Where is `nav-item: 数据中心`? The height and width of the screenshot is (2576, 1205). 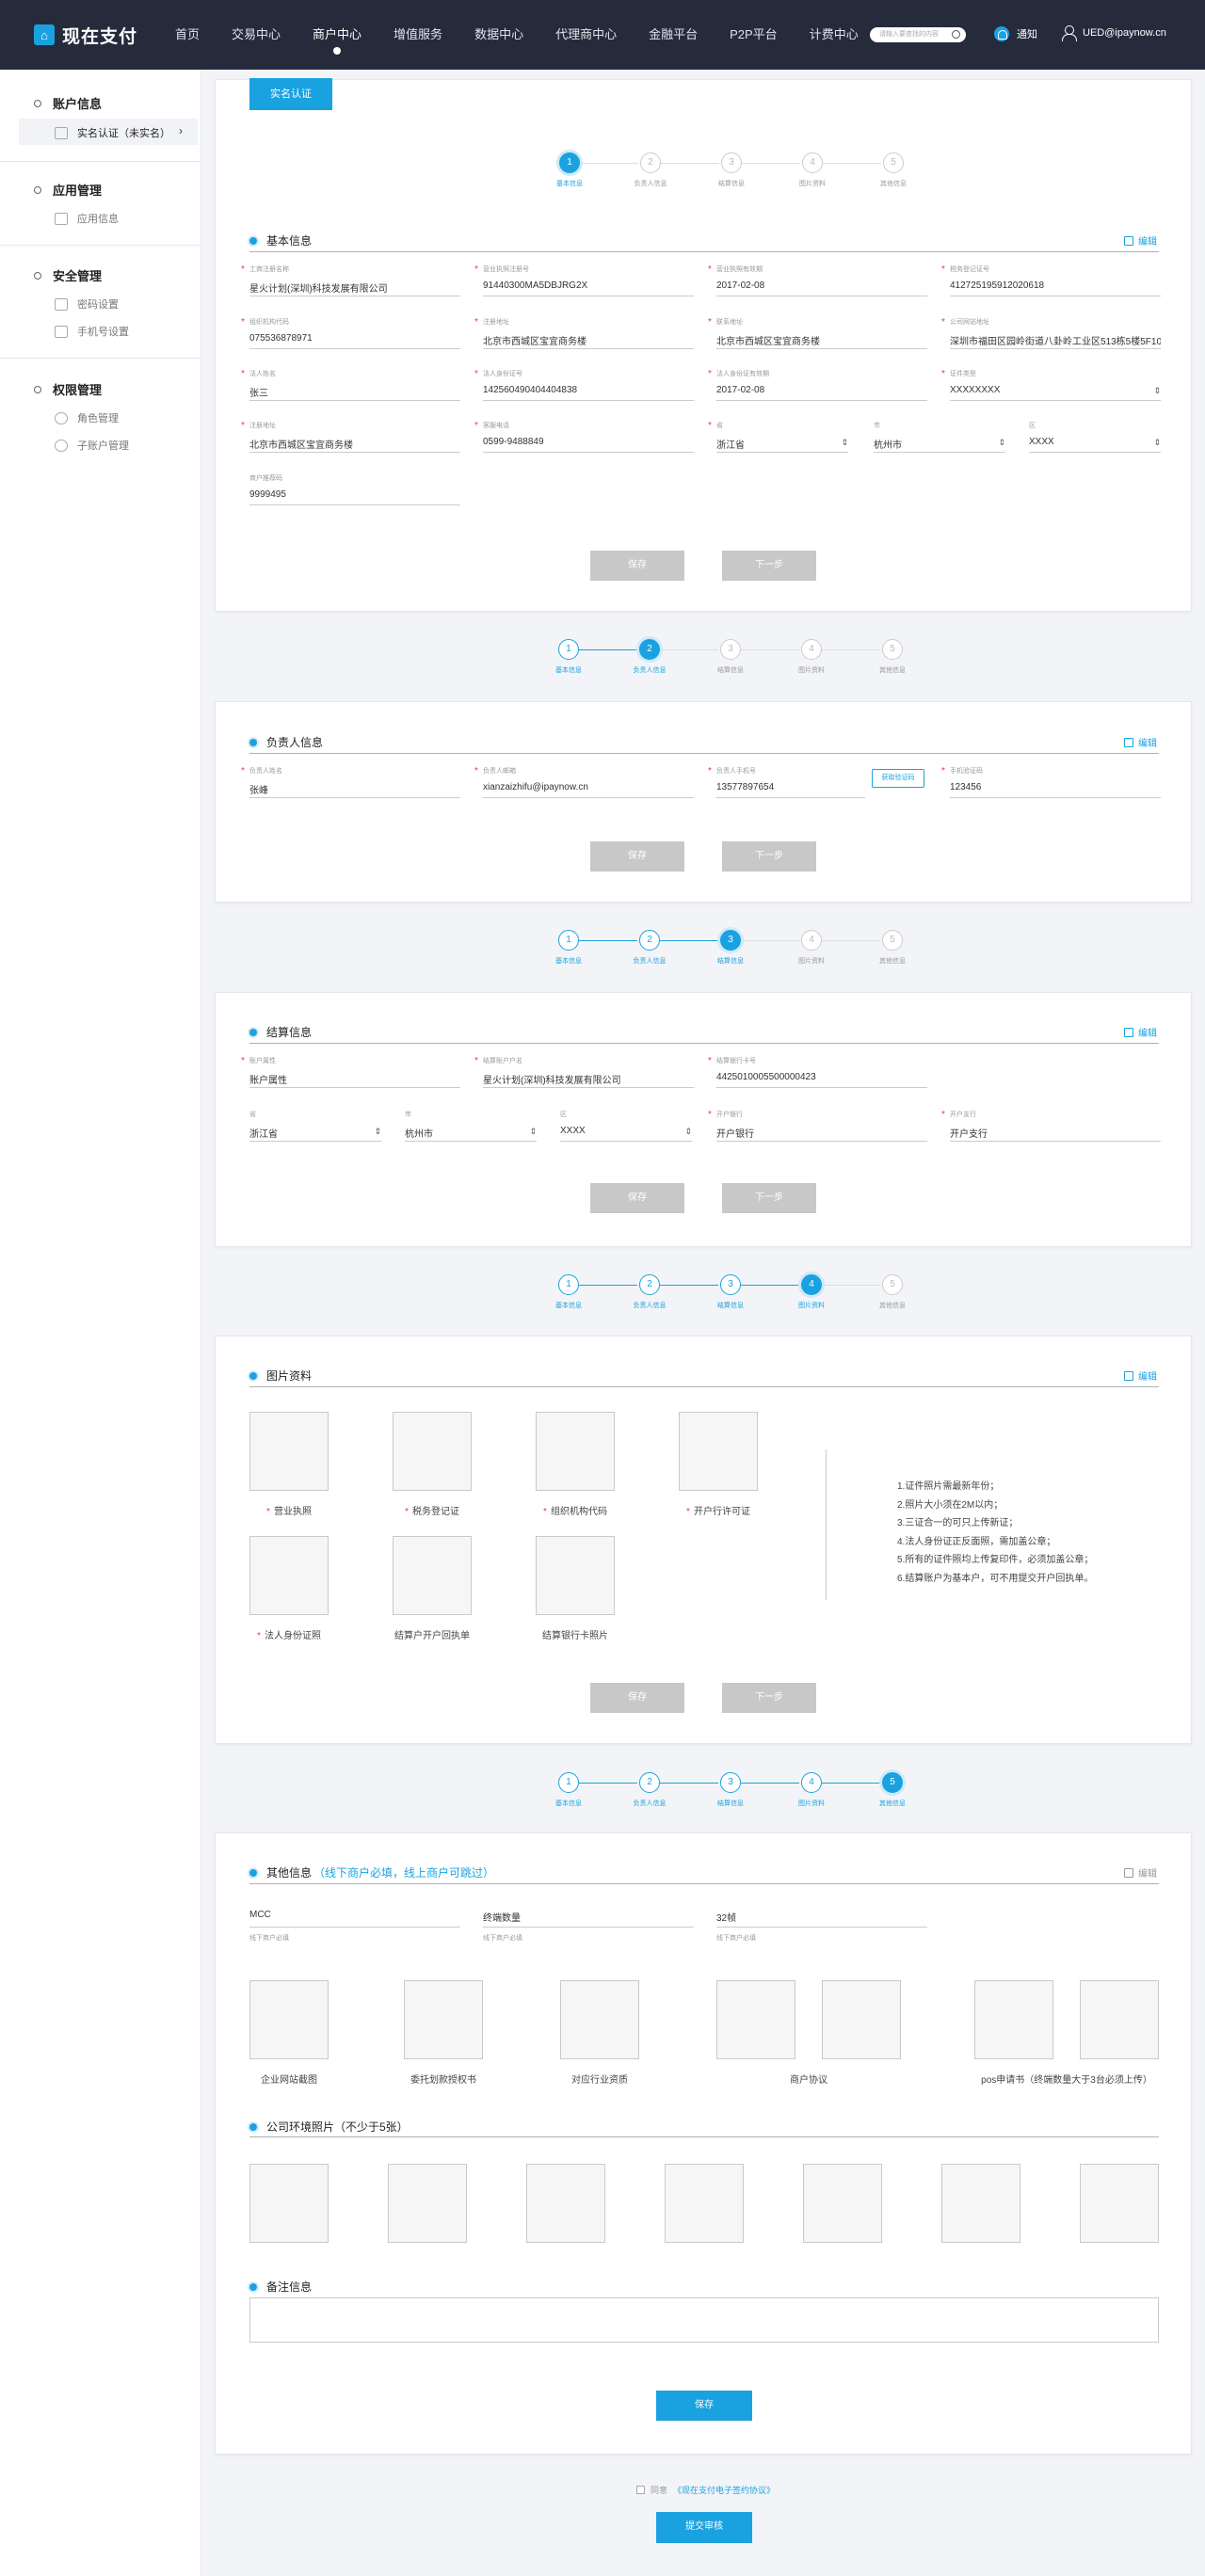
nav-item: 数据中心 is located at coordinates (499, 35).